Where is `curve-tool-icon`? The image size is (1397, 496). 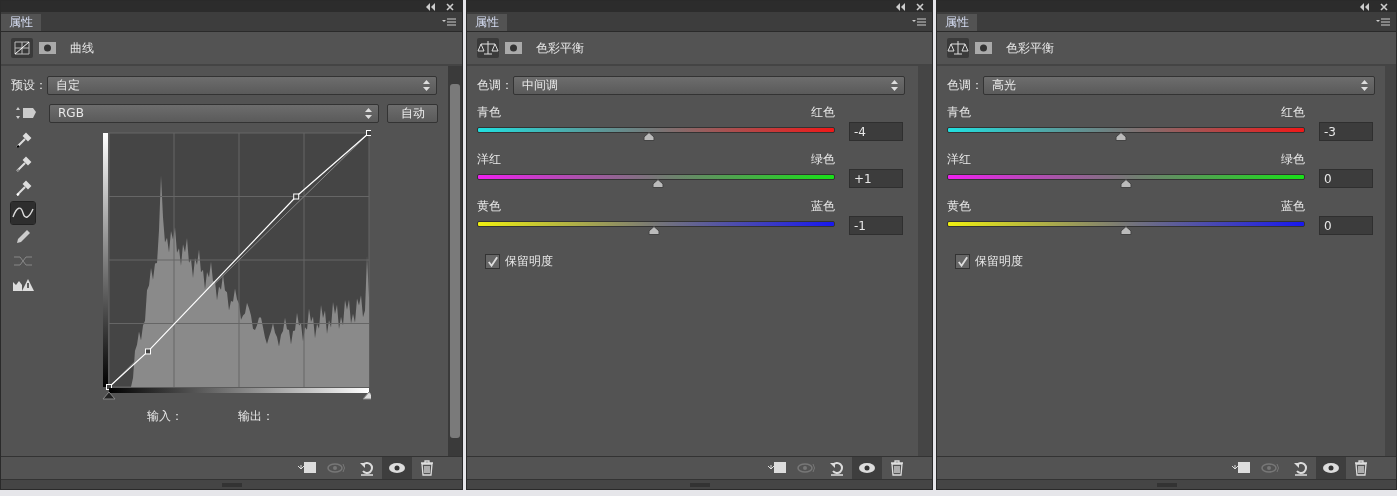 curve-tool-icon is located at coordinates (23, 213).